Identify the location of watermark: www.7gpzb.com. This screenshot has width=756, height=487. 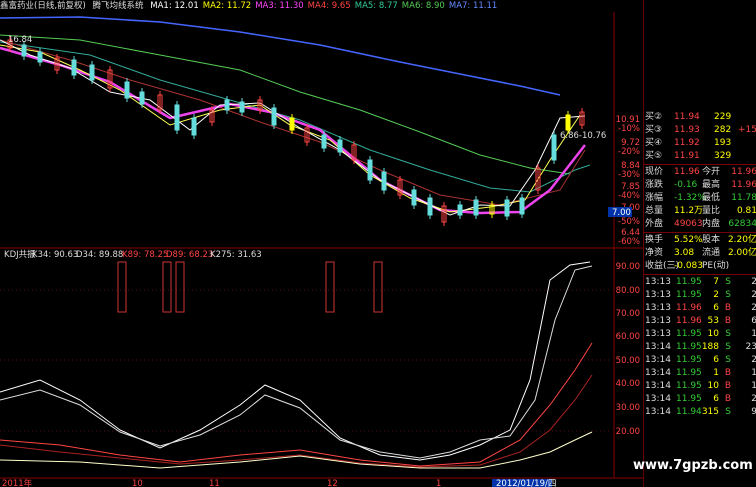
(693, 465).